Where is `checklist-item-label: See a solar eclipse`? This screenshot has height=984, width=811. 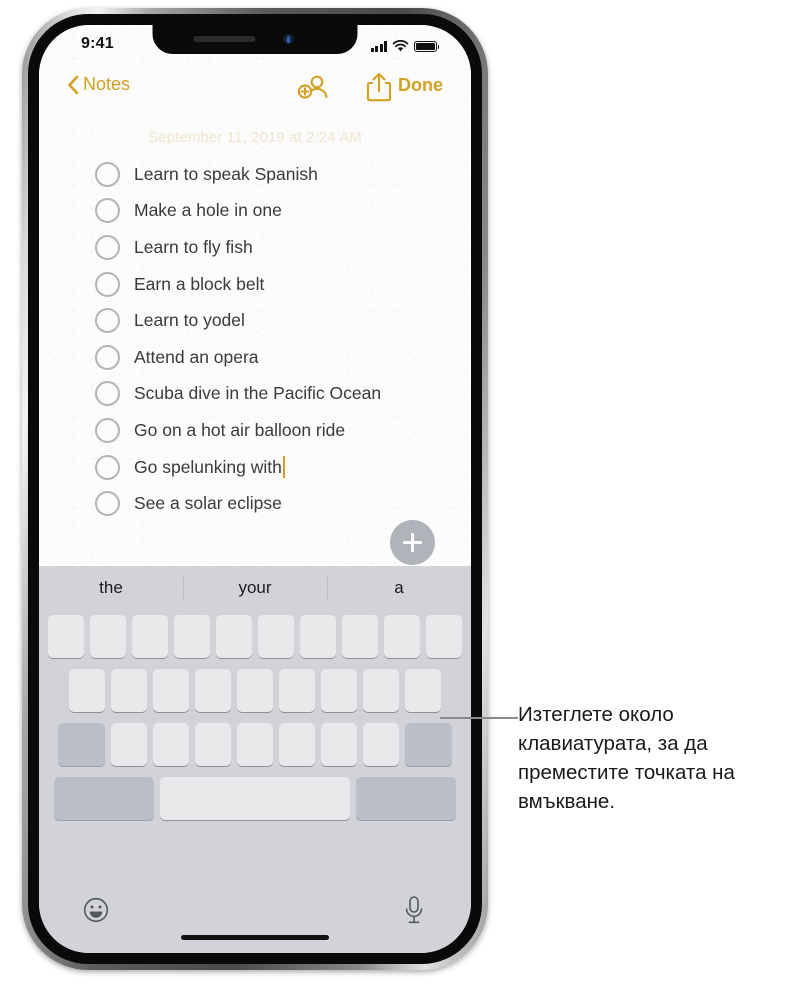 checklist-item-label: See a solar eclipse is located at coordinates (208, 503).